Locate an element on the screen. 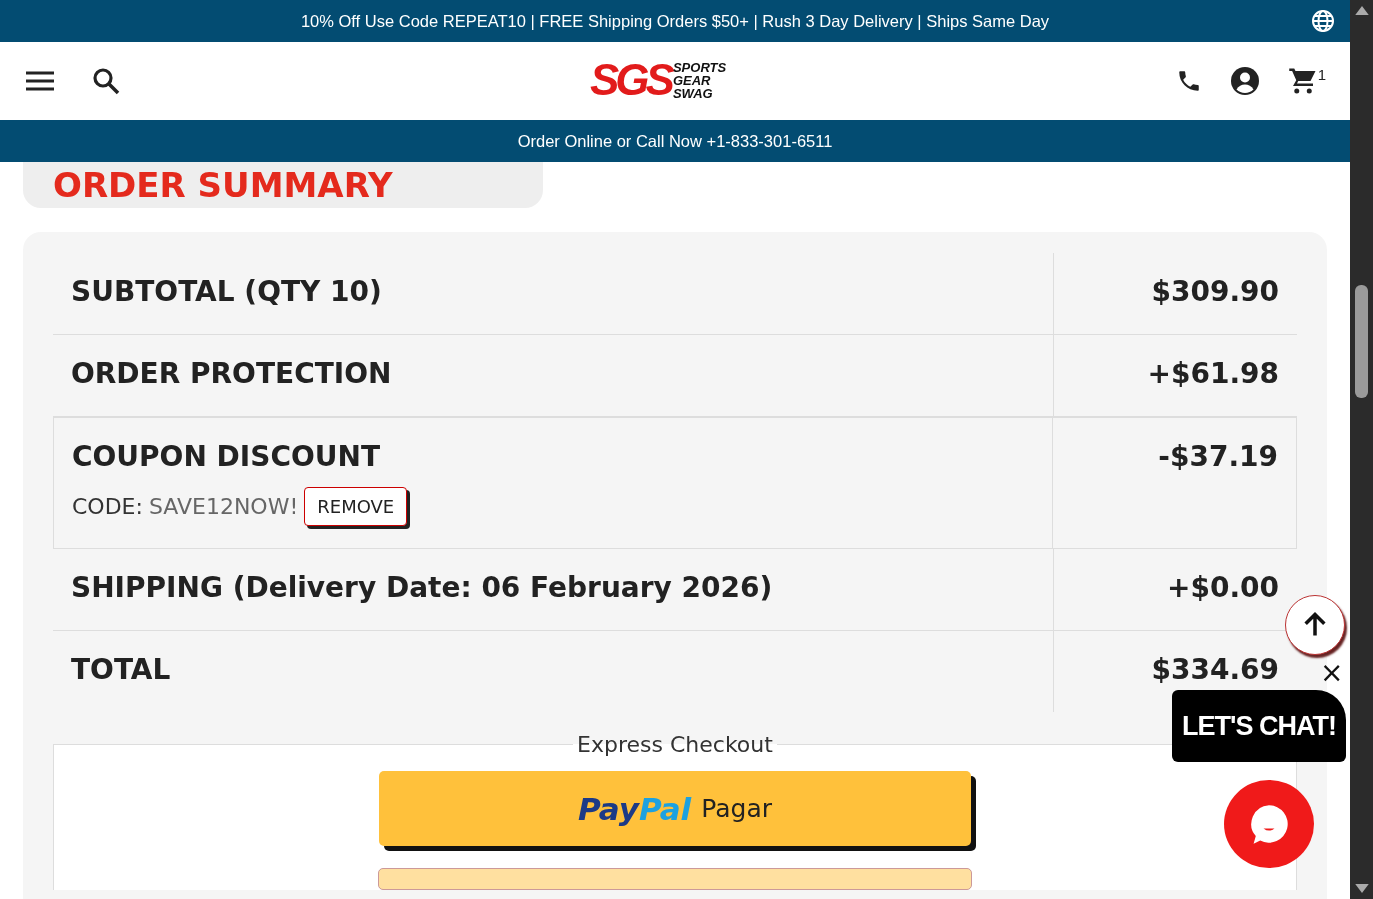  close-button: × is located at coordinates (1332, 672).